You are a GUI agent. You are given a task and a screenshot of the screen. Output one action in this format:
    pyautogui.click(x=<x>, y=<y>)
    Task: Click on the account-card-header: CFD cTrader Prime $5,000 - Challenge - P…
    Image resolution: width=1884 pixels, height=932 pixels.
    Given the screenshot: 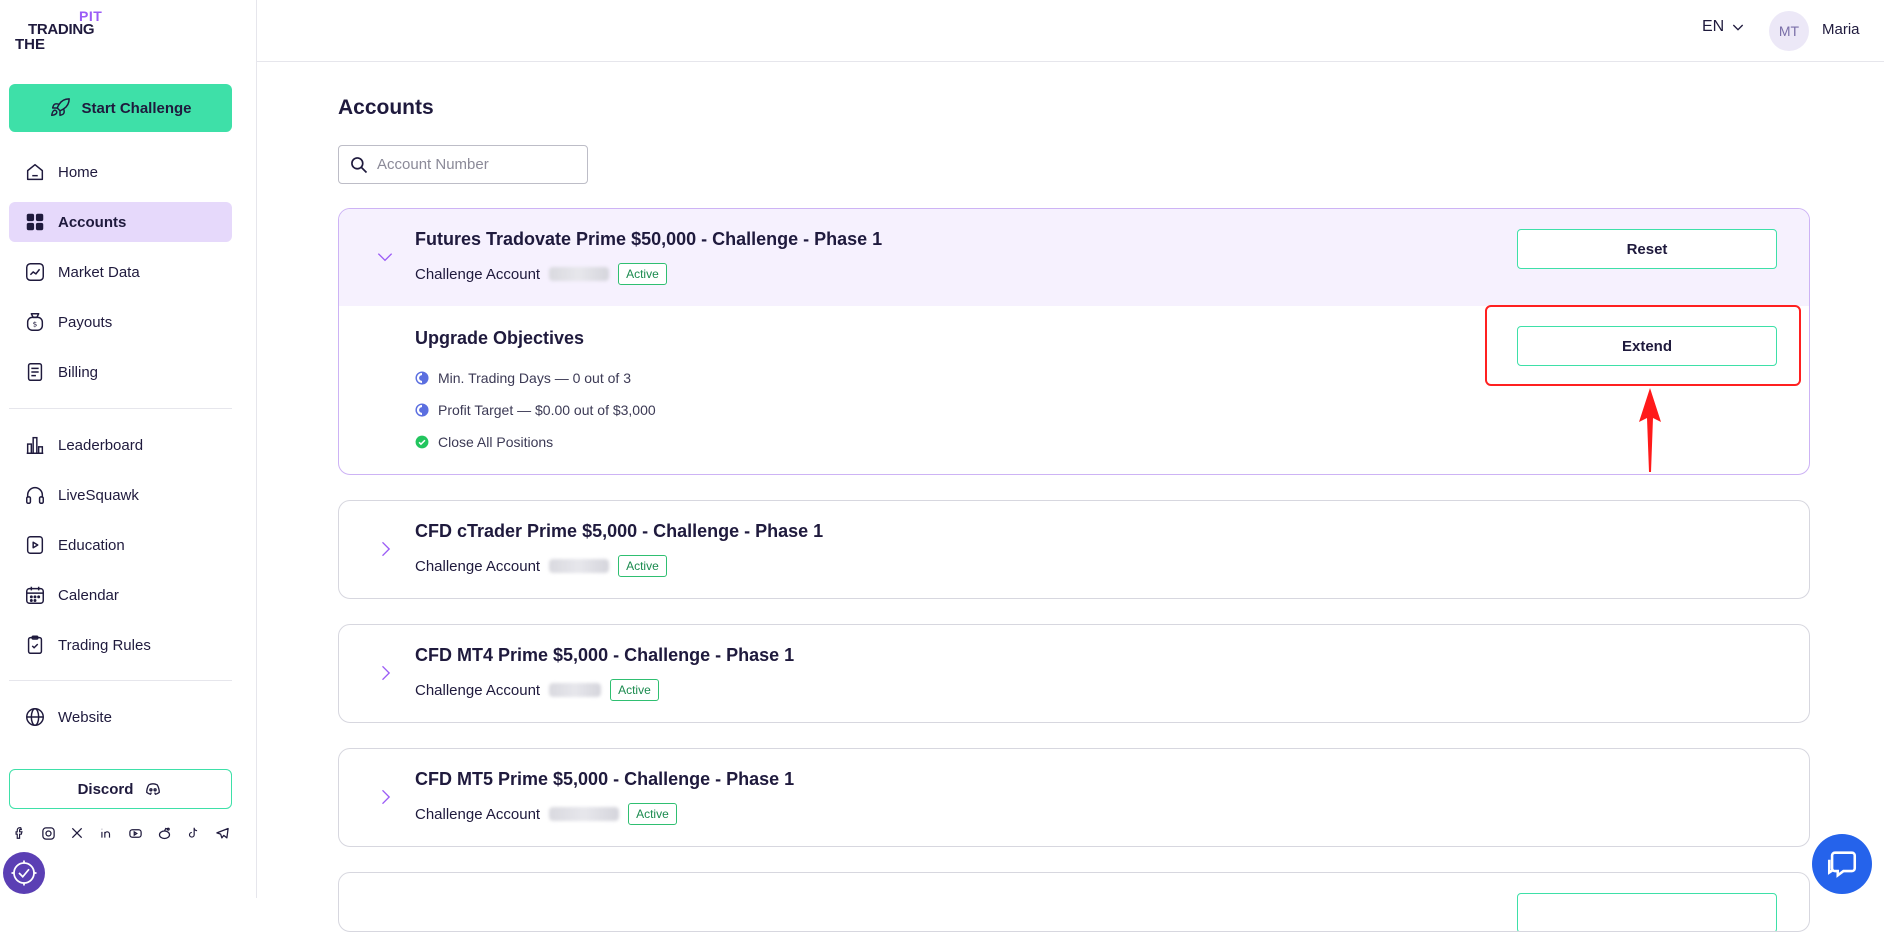 What is the action you would take?
    pyautogui.click(x=1074, y=549)
    